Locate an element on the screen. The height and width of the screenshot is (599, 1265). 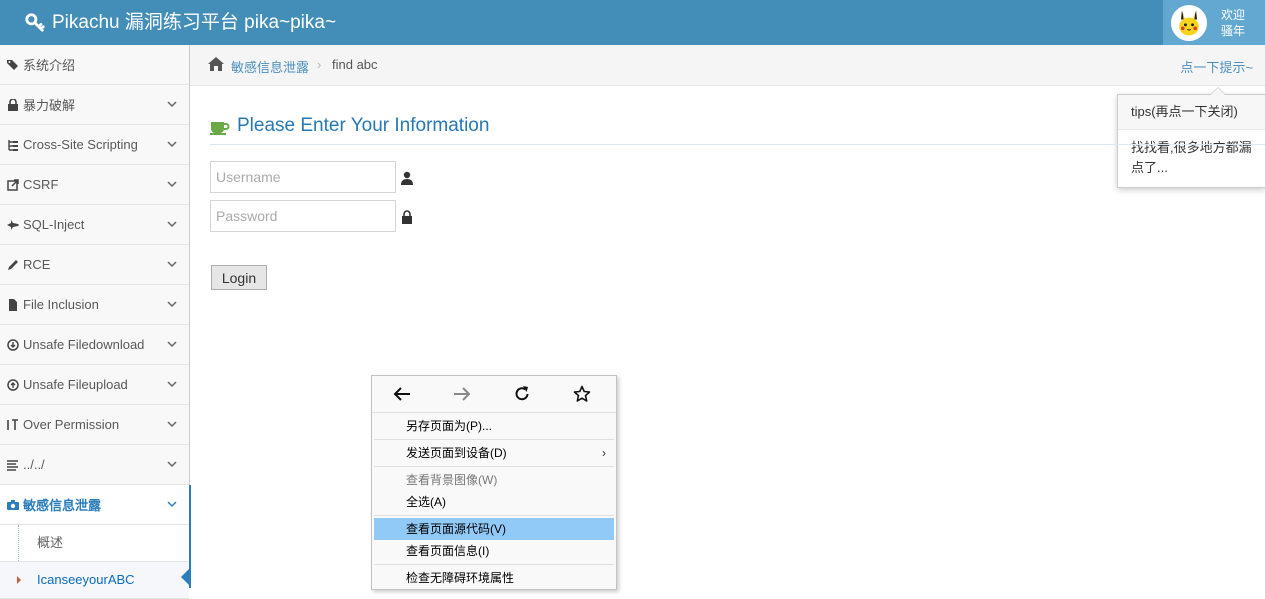
pikachu-avatar-icon is located at coordinates (1189, 22).